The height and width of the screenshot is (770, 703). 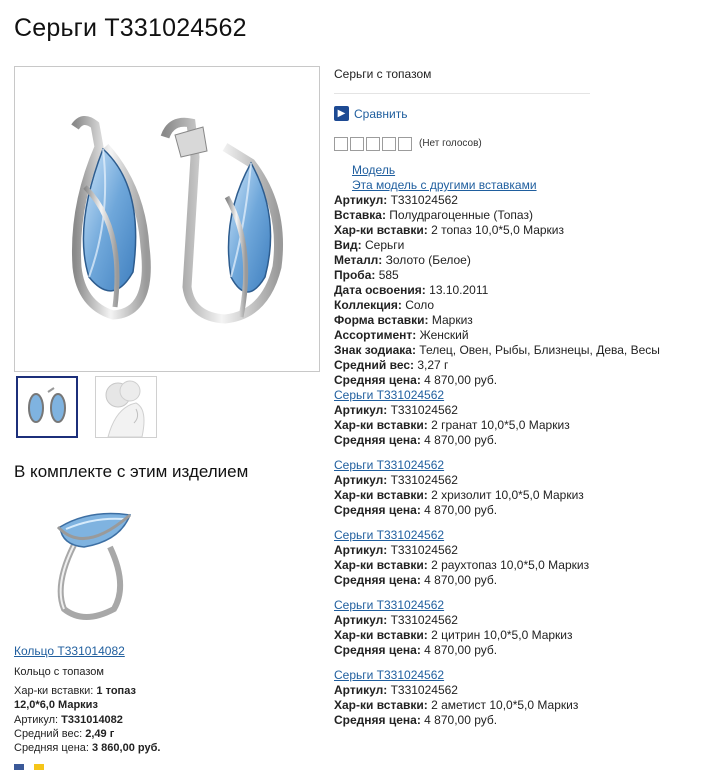 What do you see at coordinates (48, 734) in the screenshot?
I see `ring-weight-label: Средний вес:` at bounding box center [48, 734].